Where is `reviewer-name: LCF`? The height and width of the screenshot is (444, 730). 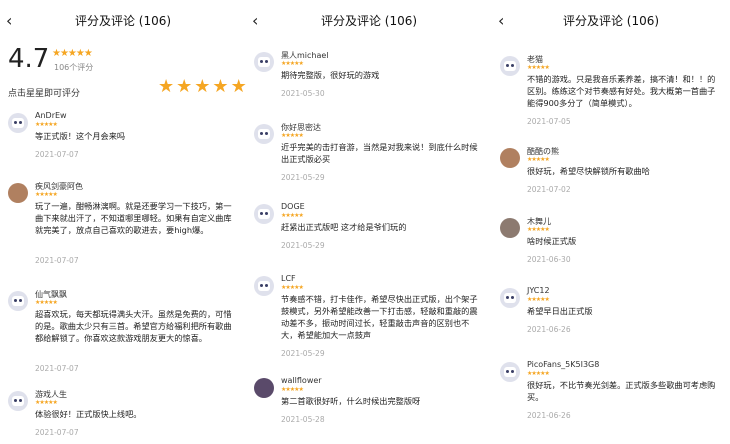 reviewer-name: LCF is located at coordinates (288, 278).